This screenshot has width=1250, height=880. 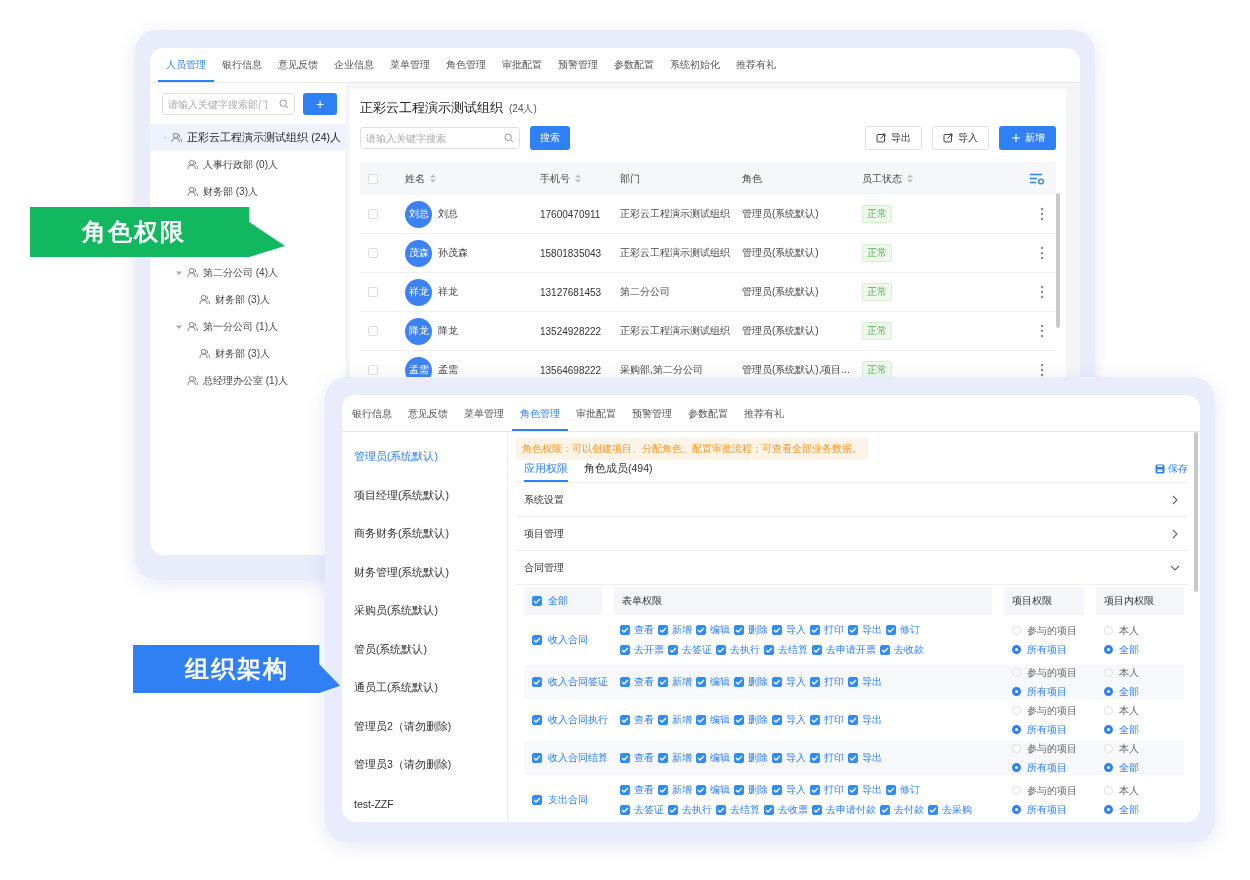 What do you see at coordinates (186, 70) in the screenshot?
I see `tab: 人员管理` at bounding box center [186, 70].